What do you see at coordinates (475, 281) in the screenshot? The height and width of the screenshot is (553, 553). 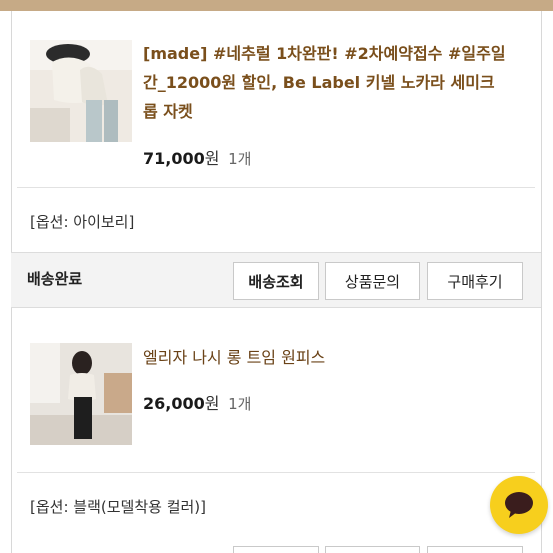 I see `write-review-button: 구매후기` at bounding box center [475, 281].